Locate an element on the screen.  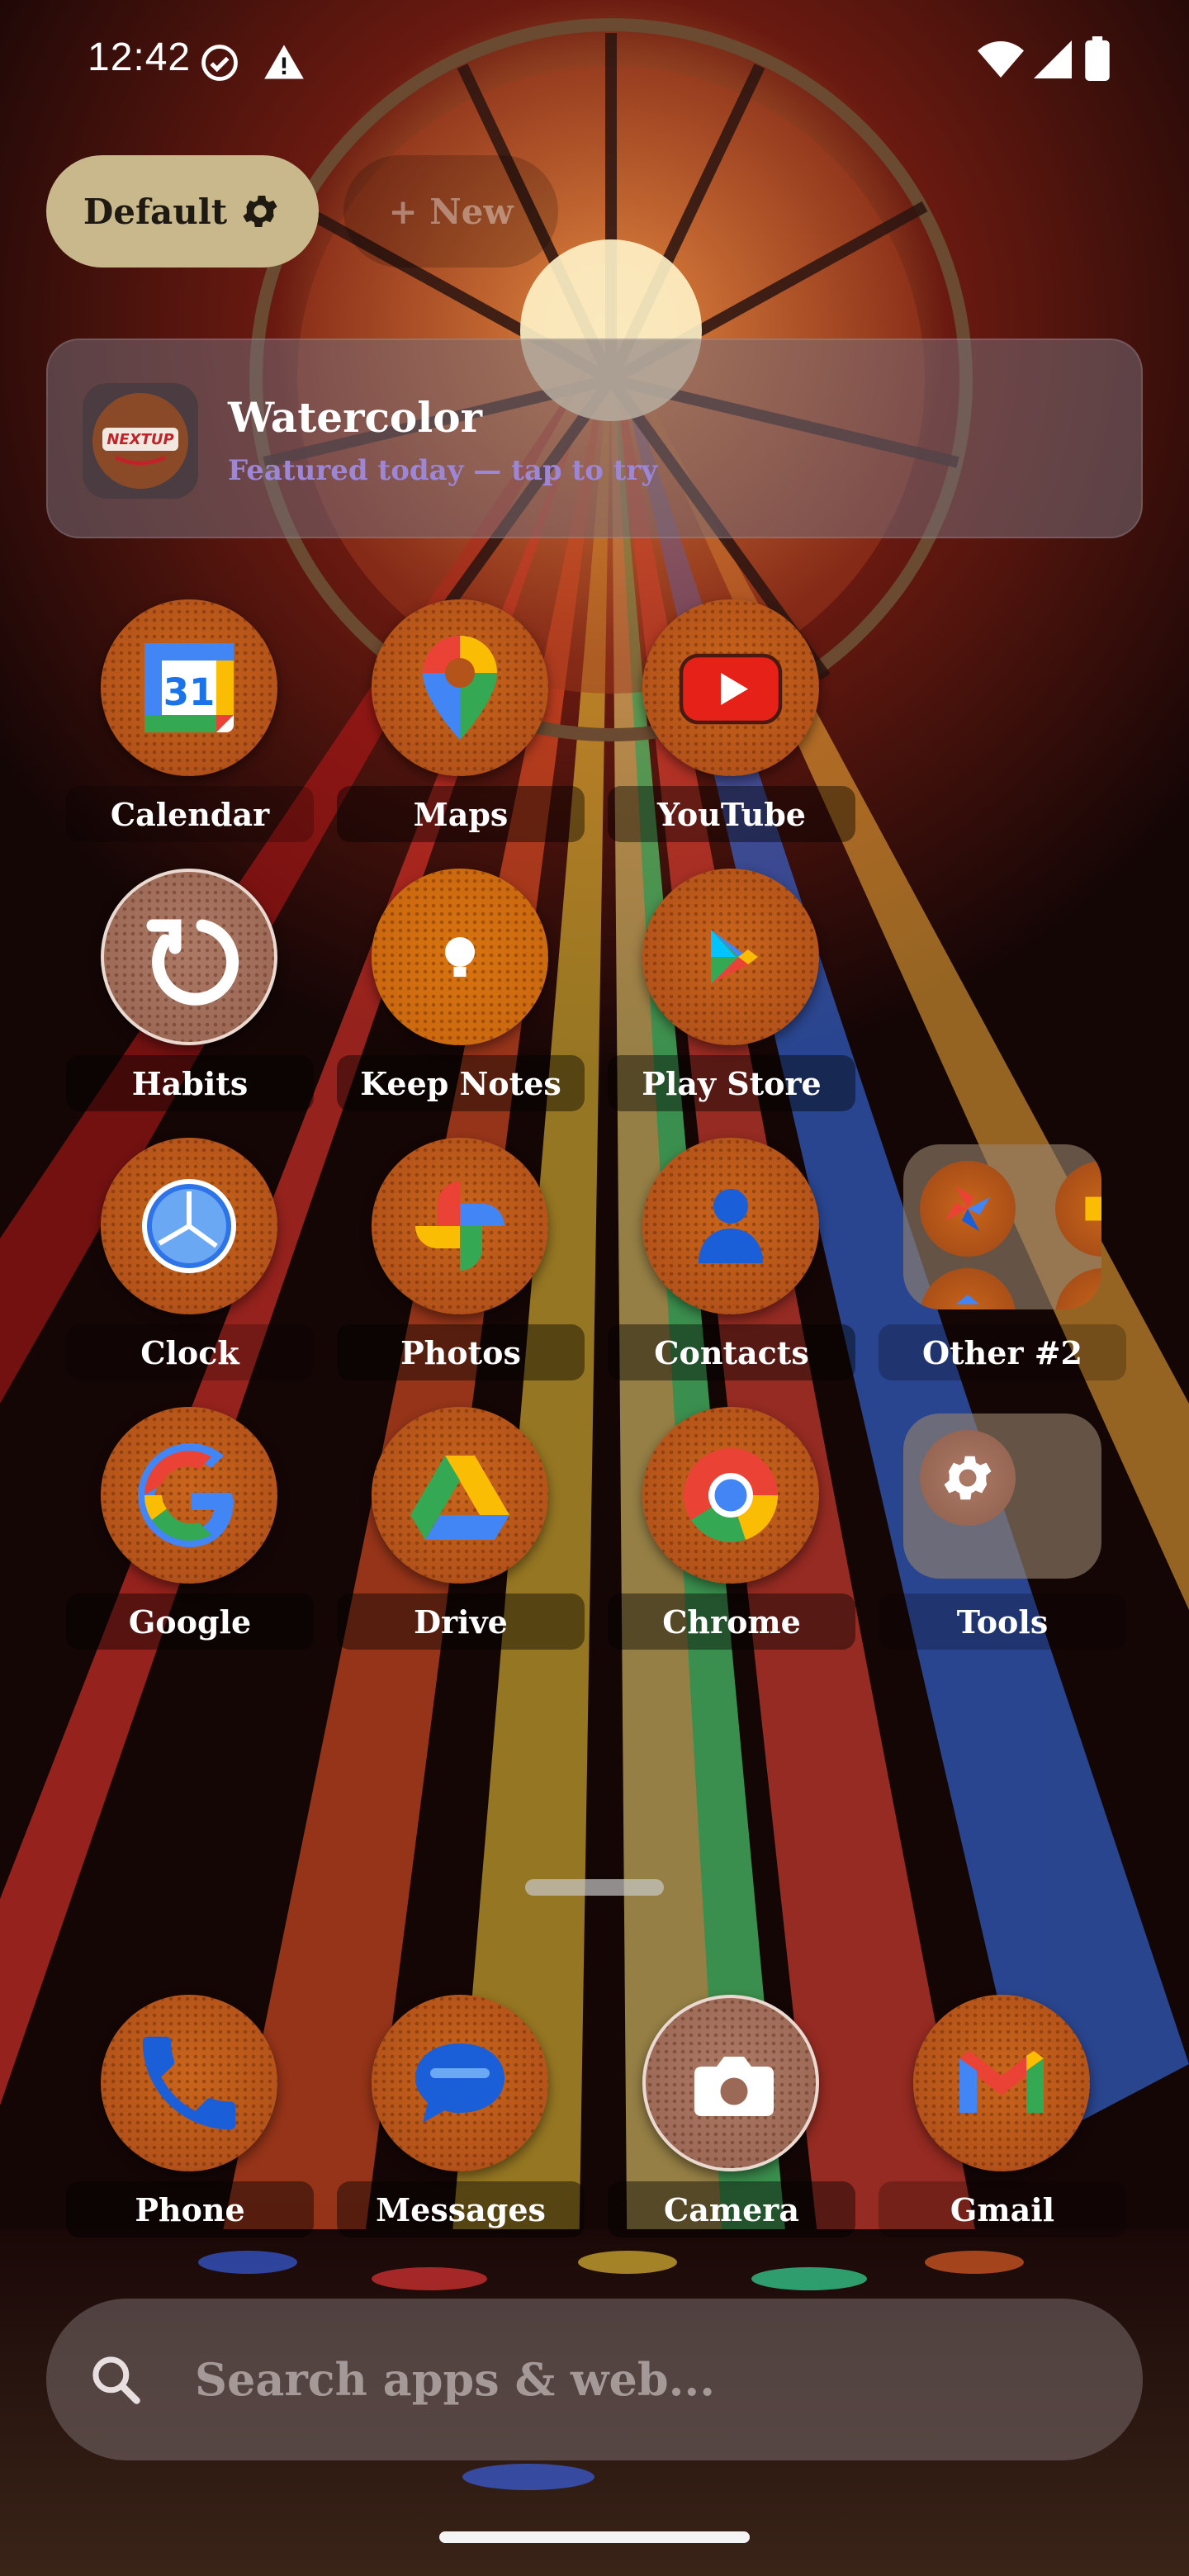
app-label: Chrome is located at coordinates (731, 1621).